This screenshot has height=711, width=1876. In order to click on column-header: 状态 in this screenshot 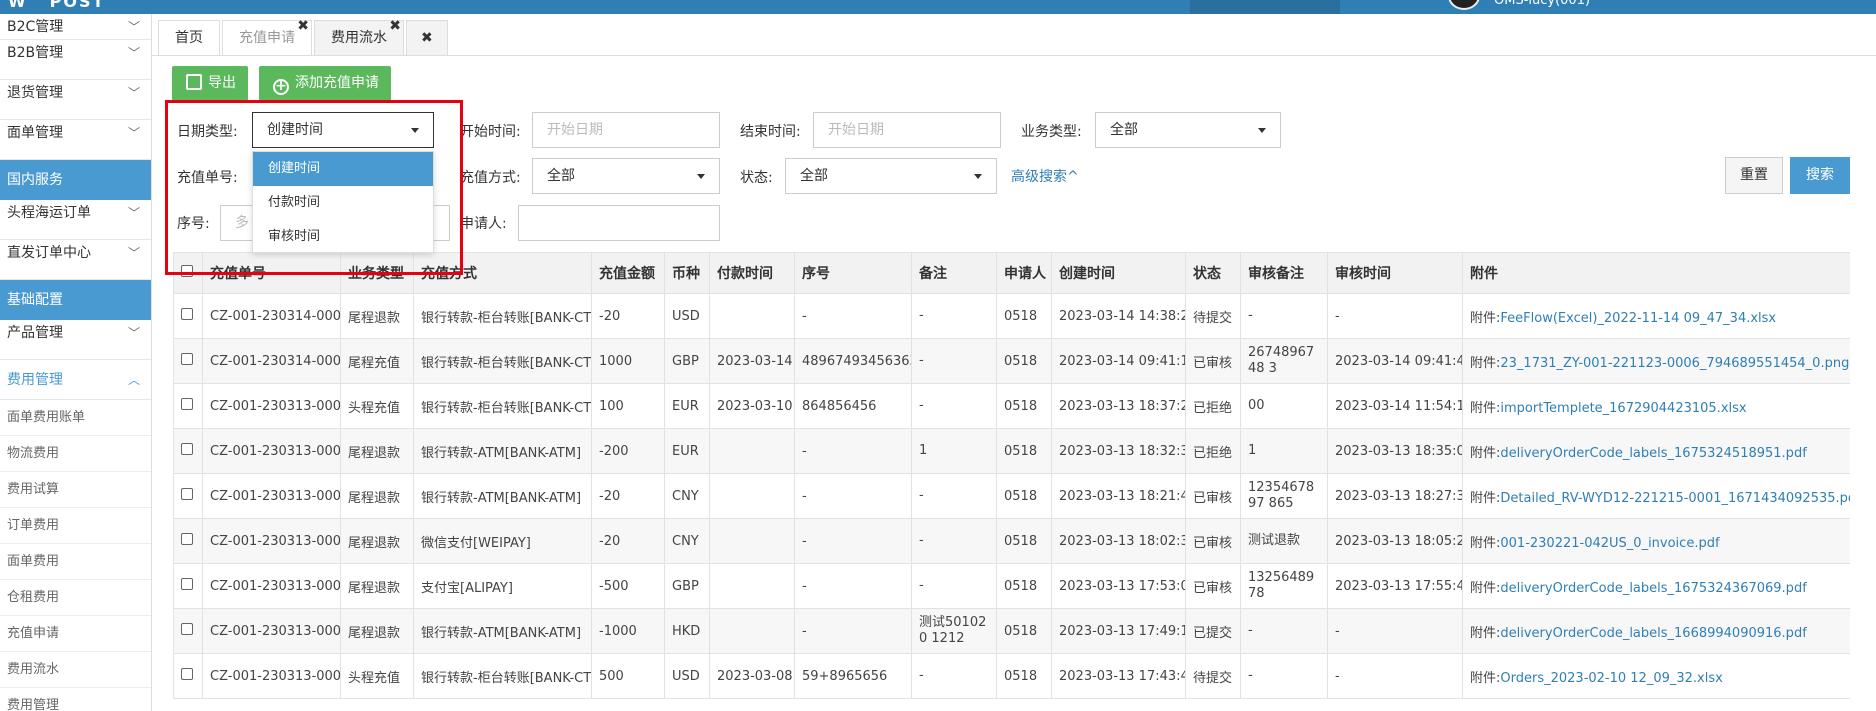, I will do `click(1213, 273)`.